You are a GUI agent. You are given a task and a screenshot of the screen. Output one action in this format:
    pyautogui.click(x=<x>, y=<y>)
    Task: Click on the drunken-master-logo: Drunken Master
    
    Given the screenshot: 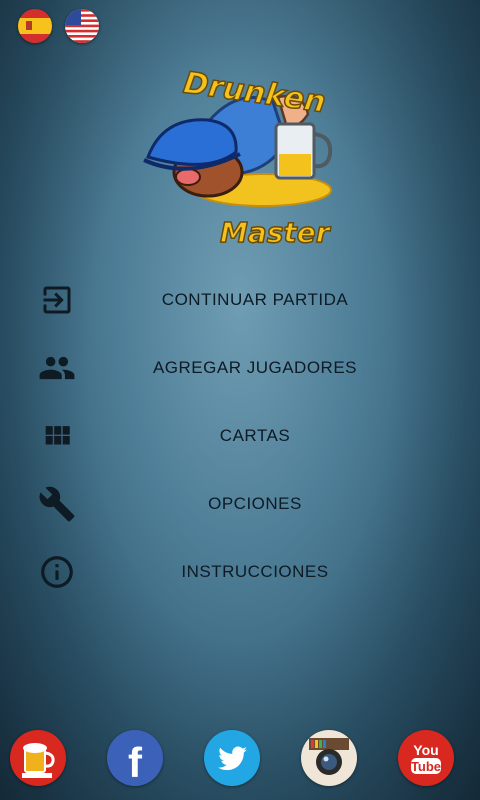 What is the action you would take?
    pyautogui.click(x=238, y=157)
    